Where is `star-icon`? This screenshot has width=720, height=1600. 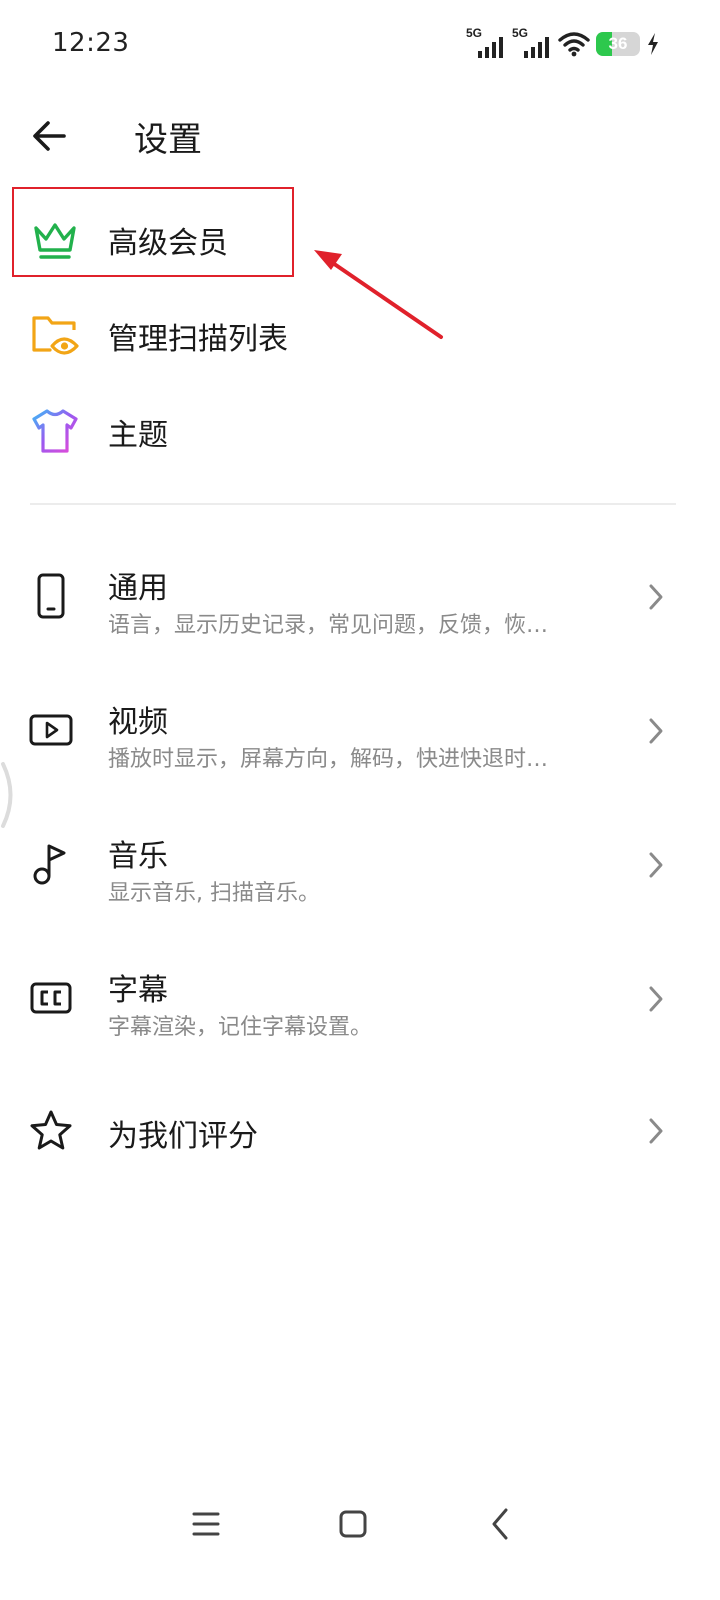 star-icon is located at coordinates (51, 1130).